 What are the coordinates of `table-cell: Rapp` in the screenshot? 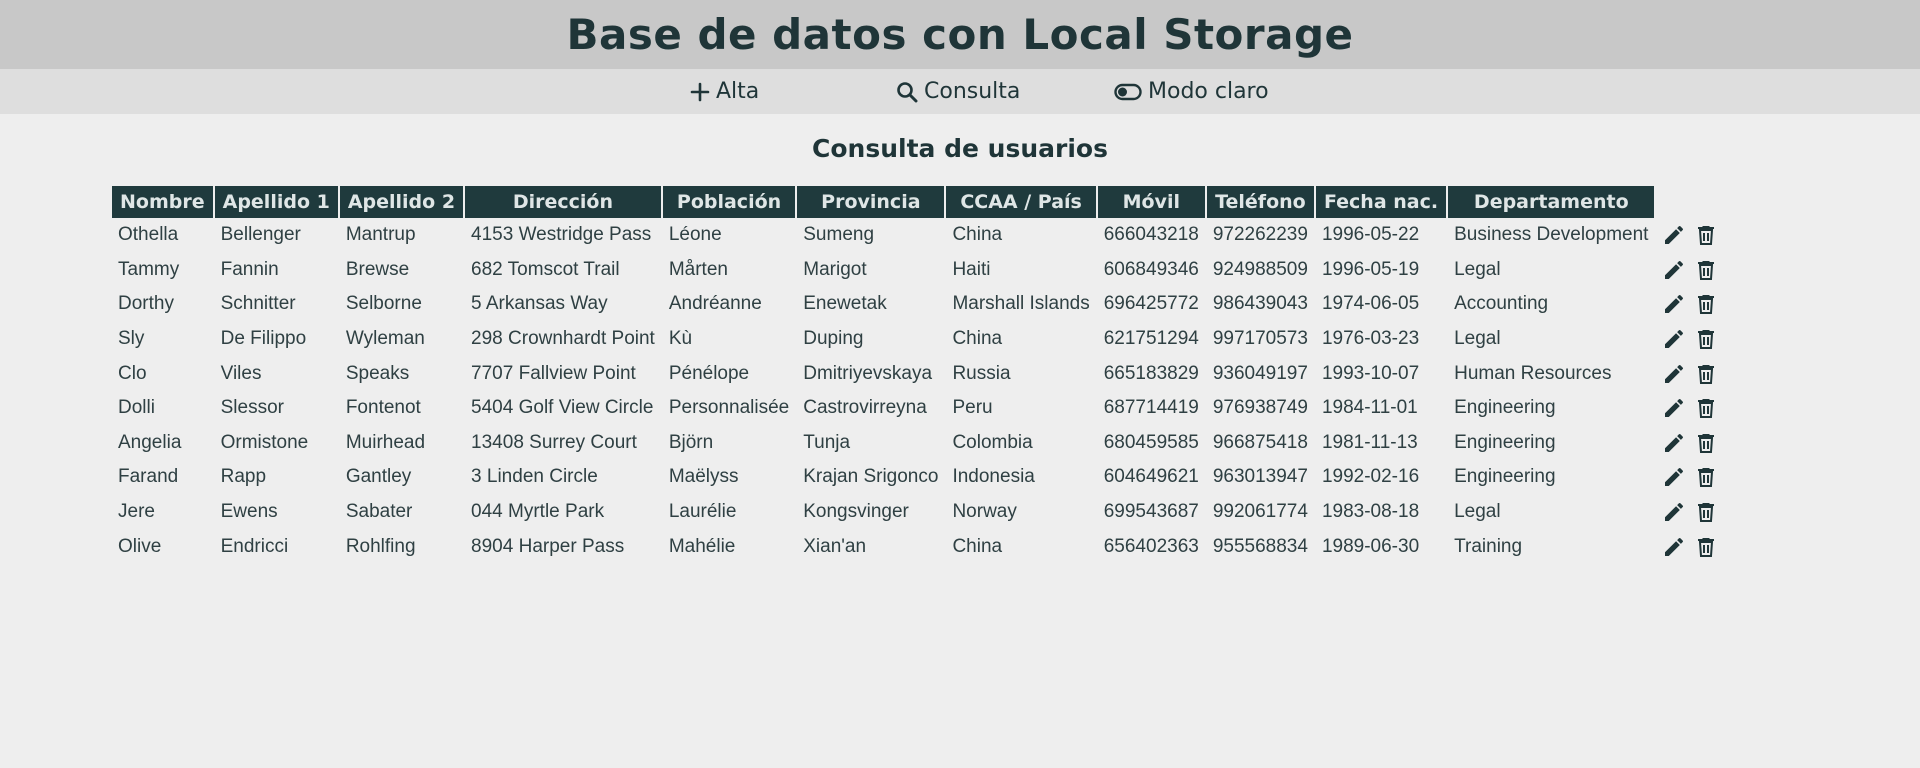 It's located at (243, 477).